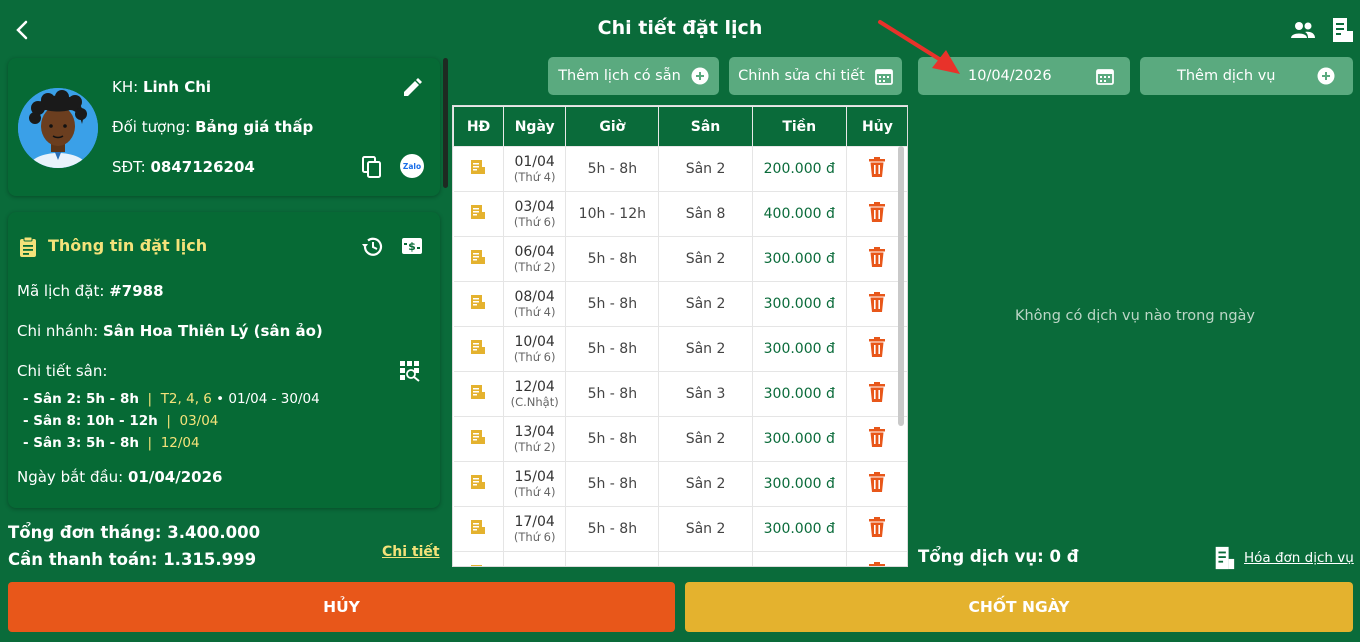 The width and height of the screenshot is (1360, 642). I want to click on court-cell: Sân 2, so click(705, 439).